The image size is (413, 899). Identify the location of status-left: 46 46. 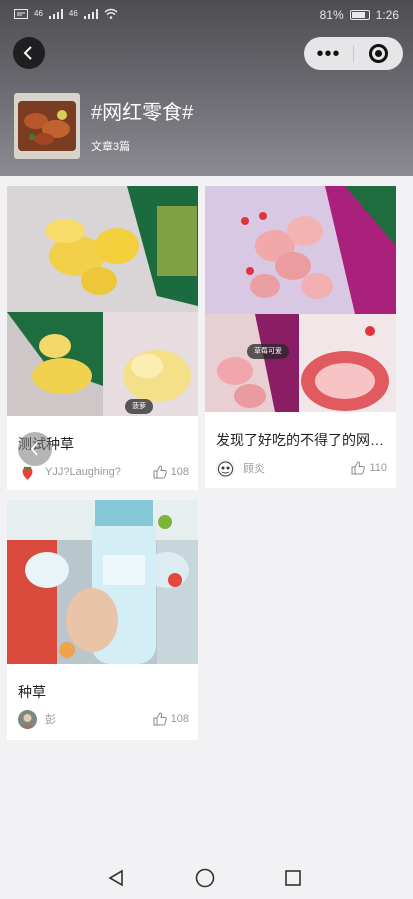
(66, 13).